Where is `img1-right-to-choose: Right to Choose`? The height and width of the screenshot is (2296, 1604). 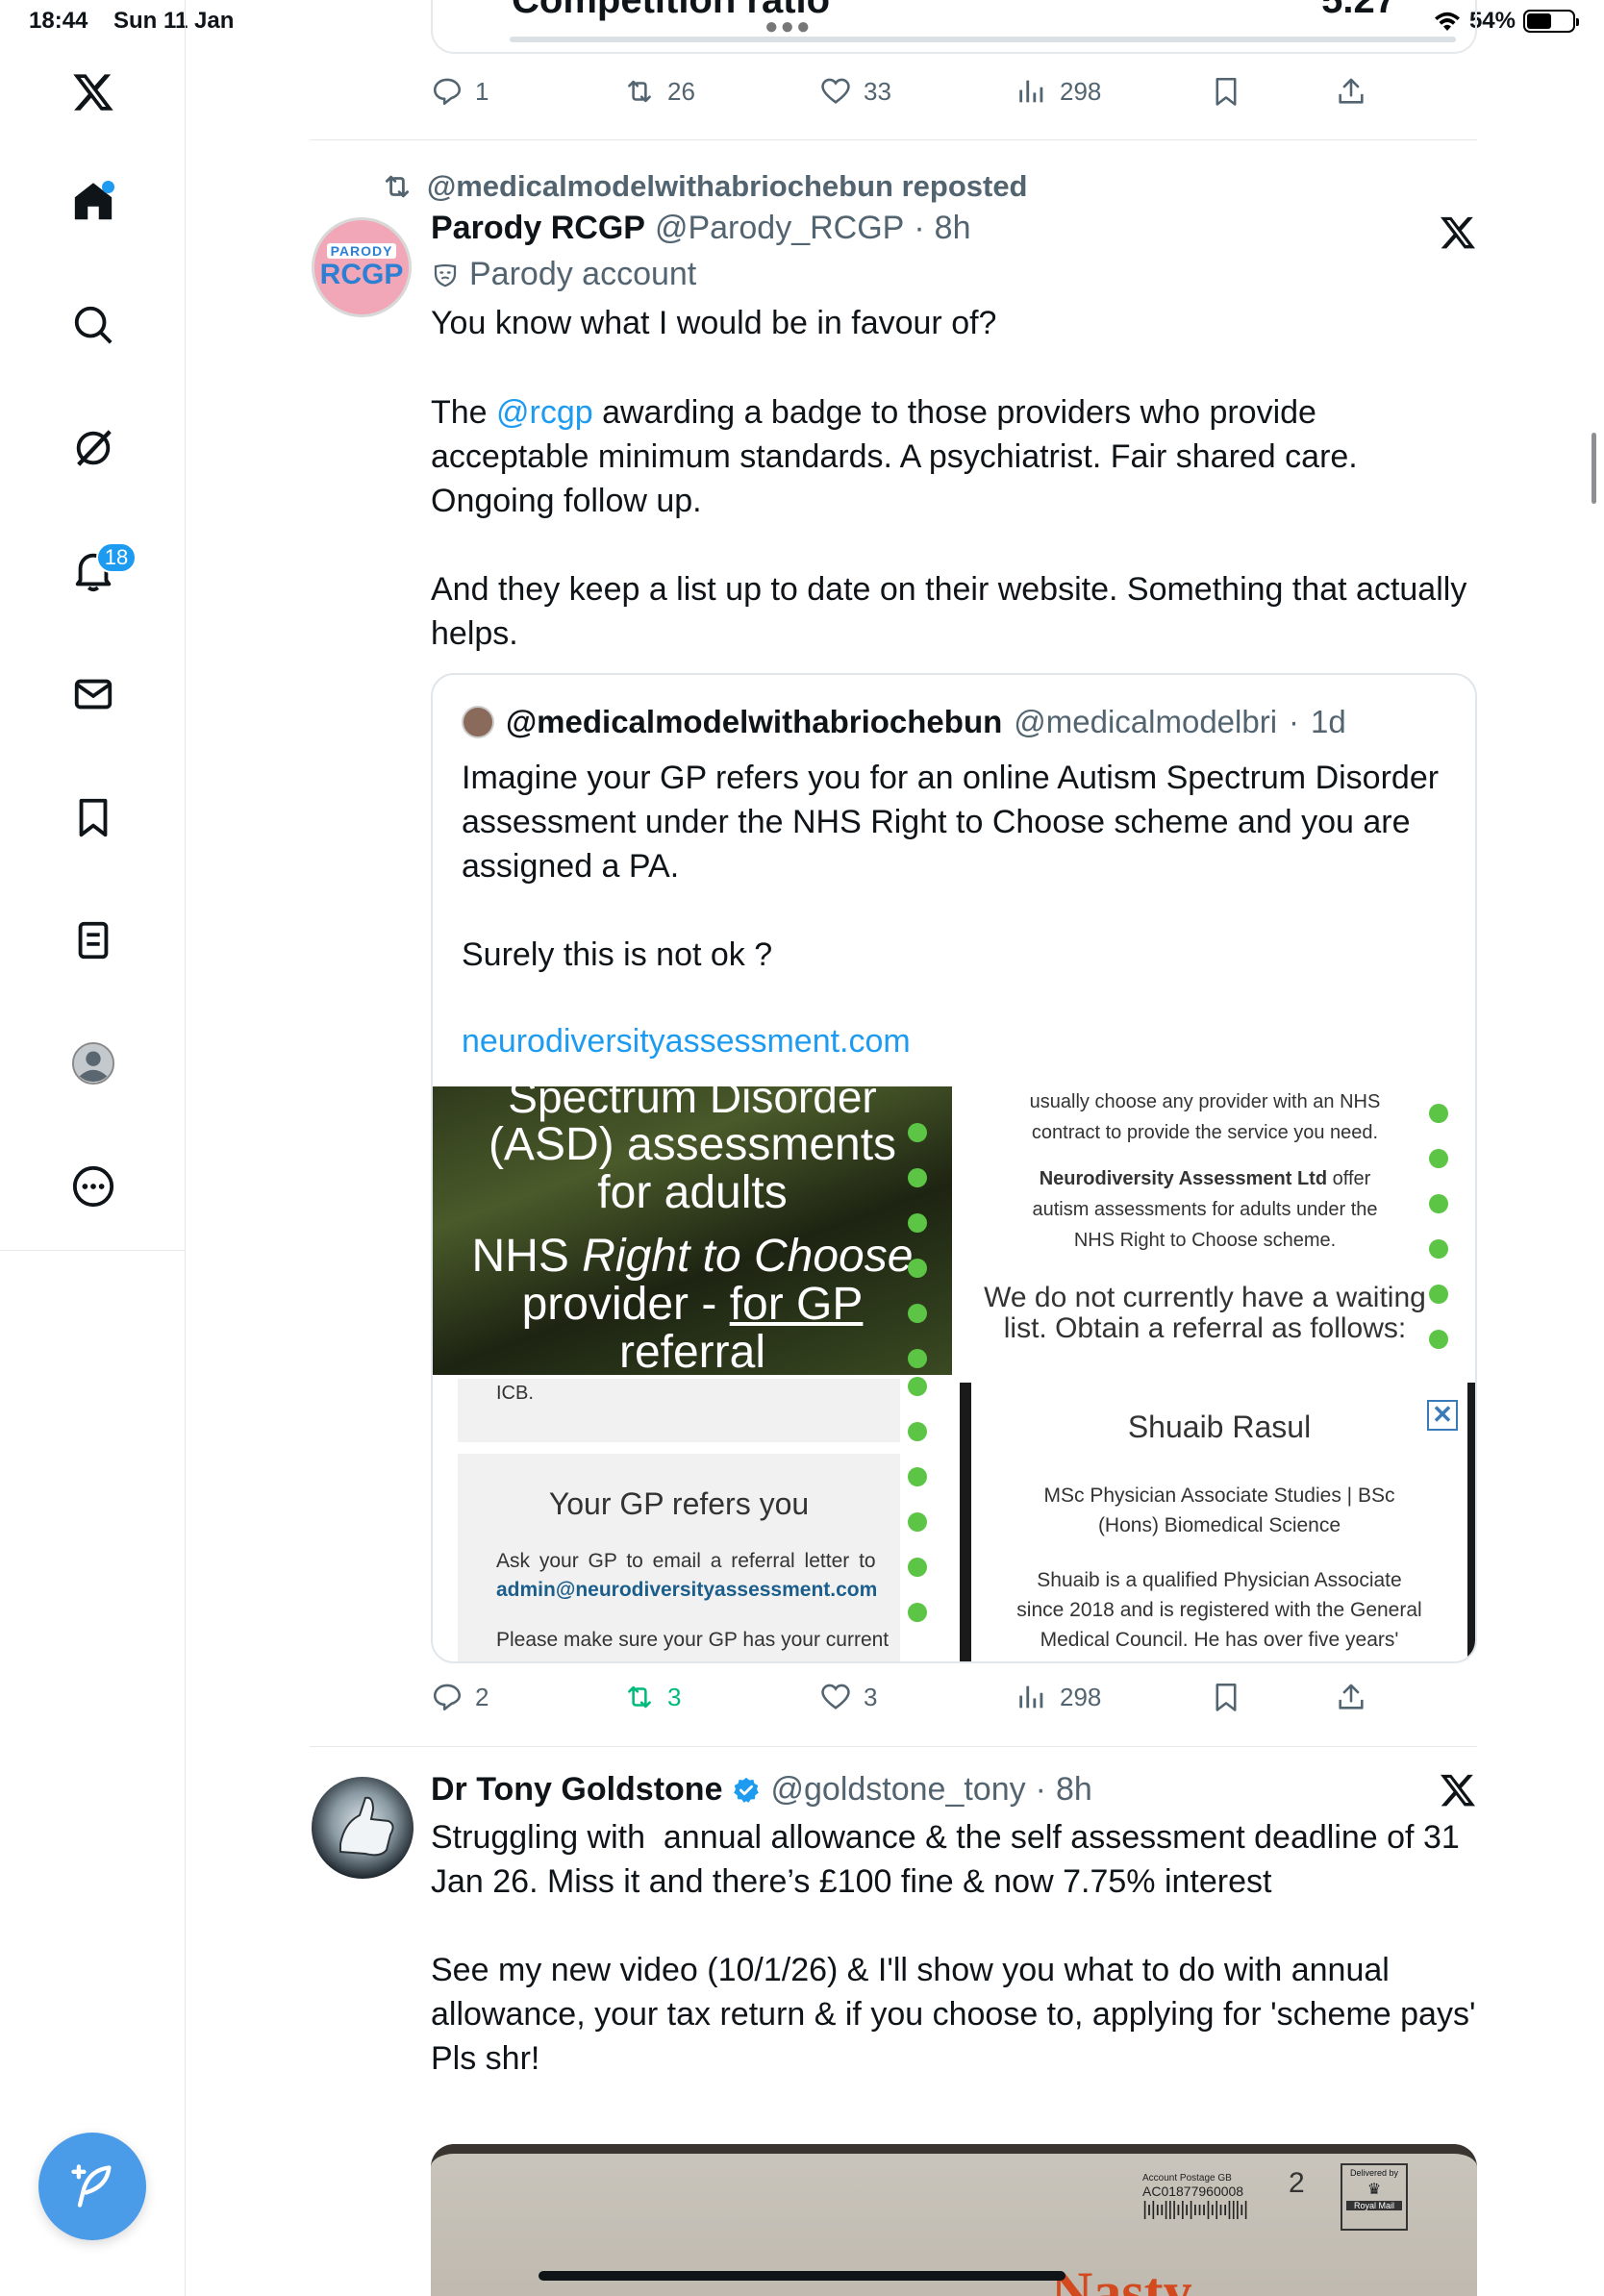 img1-right-to-choose: Right to Choose is located at coordinates (748, 1256).